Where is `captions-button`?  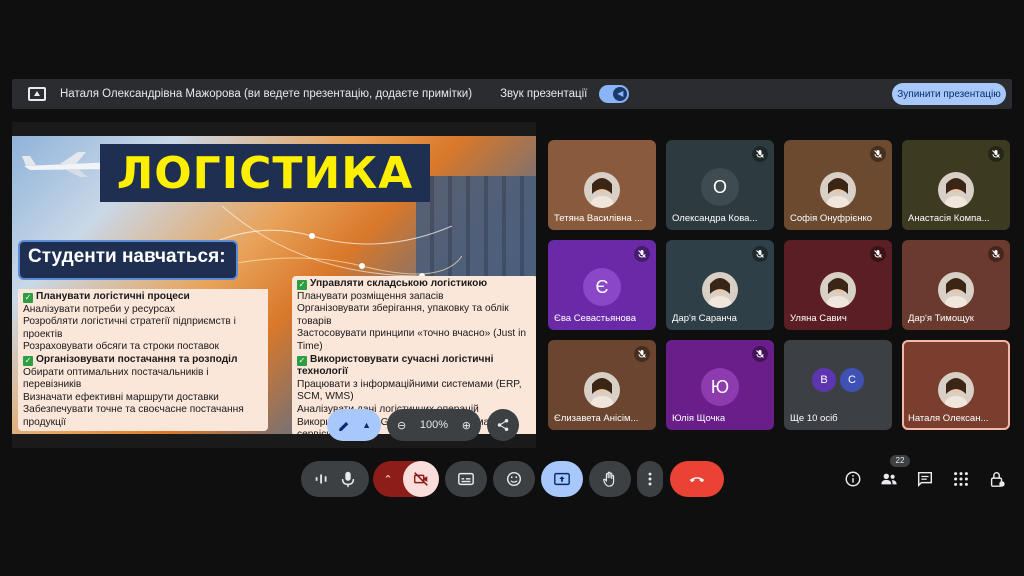
captions-button is located at coordinates (466, 479).